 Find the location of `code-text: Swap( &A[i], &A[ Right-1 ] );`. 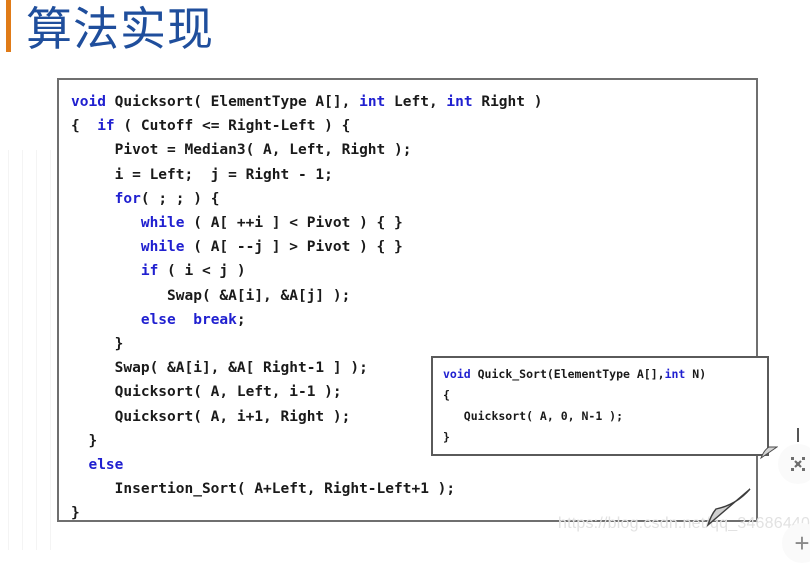

code-text: Swap( &A[i], &A[ Right-1 ] ); is located at coordinates (219, 368).